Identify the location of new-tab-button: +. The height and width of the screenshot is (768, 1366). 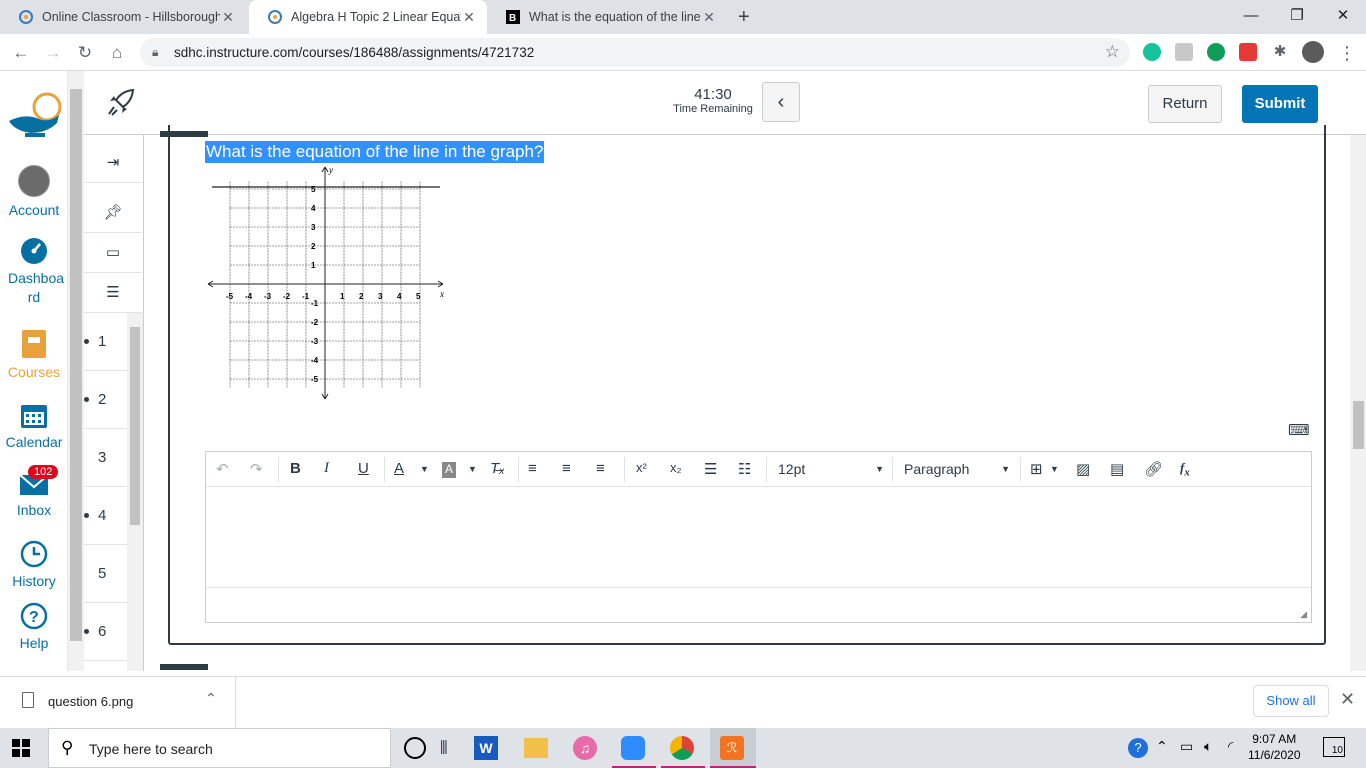
(744, 17).